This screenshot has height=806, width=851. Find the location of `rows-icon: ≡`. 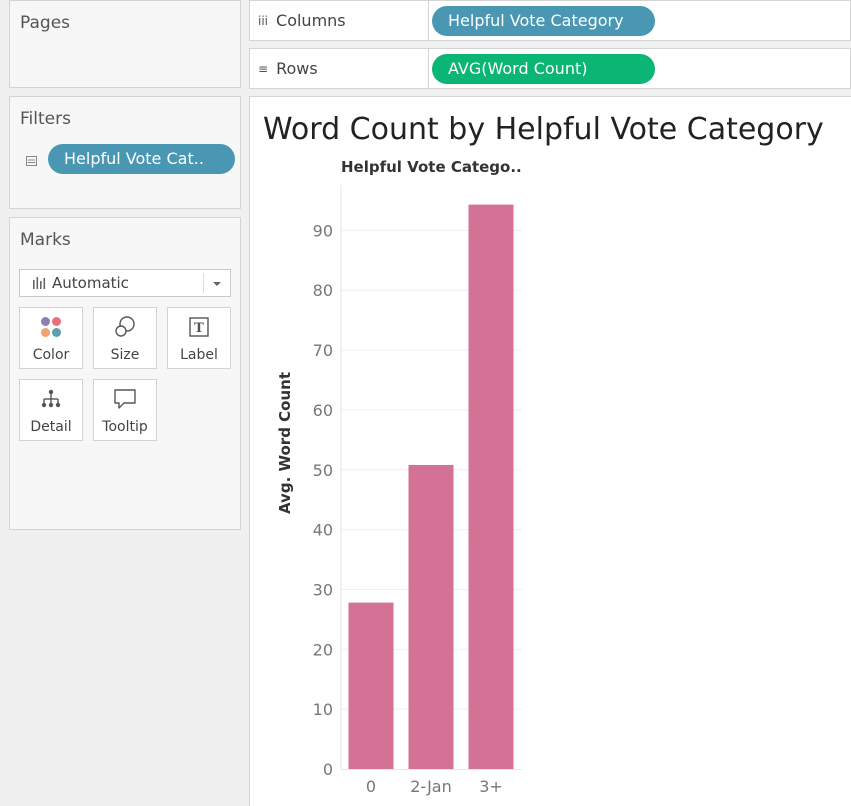

rows-icon: ≡ is located at coordinates (263, 68).